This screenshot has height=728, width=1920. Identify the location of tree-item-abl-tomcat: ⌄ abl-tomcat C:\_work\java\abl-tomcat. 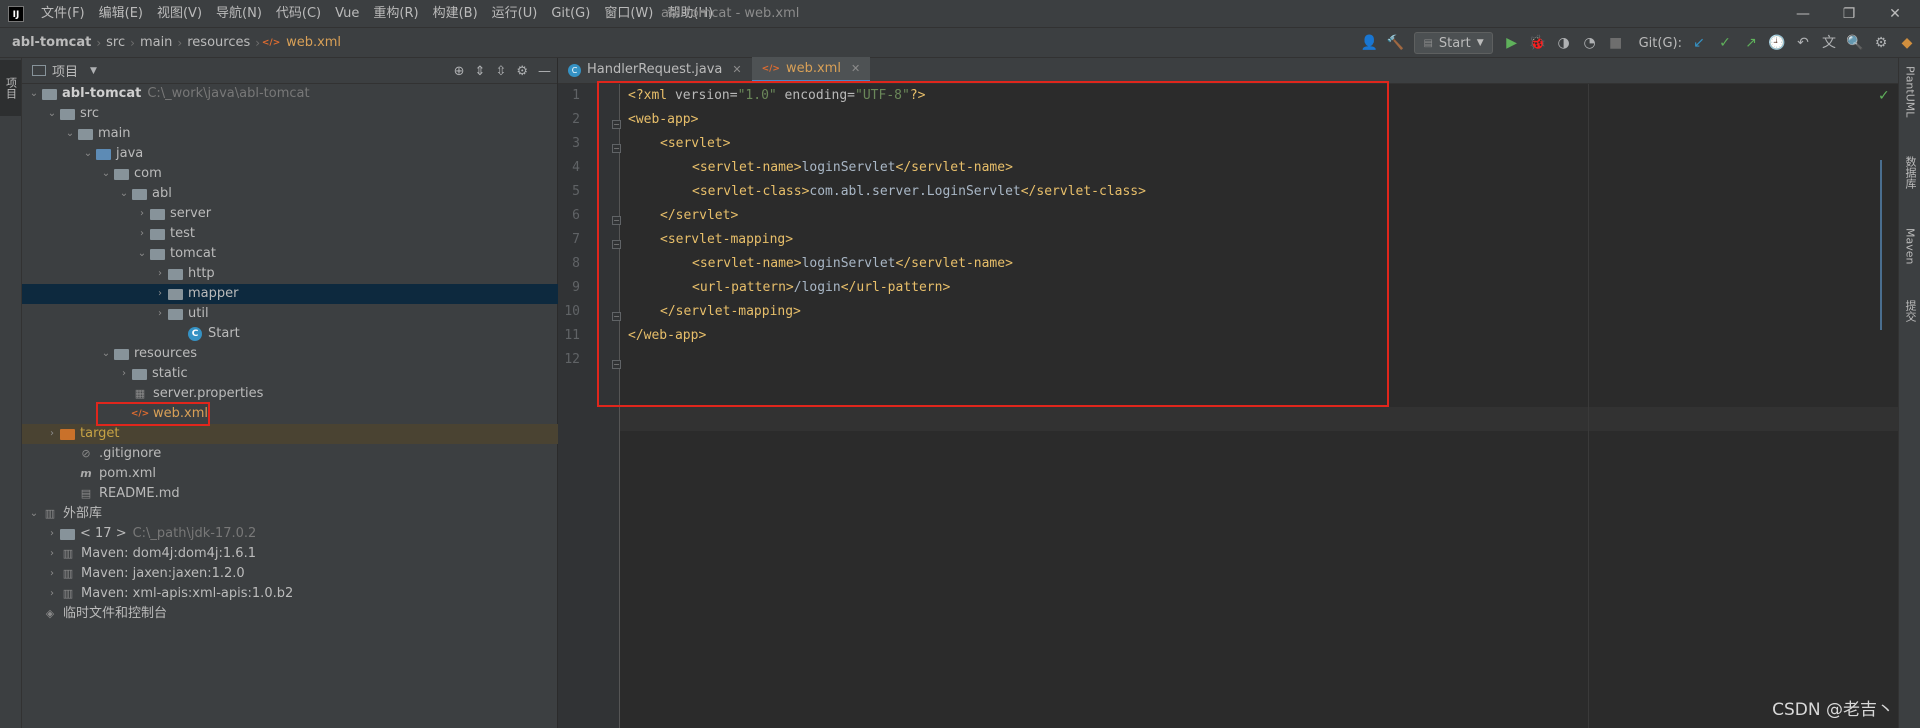
(290, 94).